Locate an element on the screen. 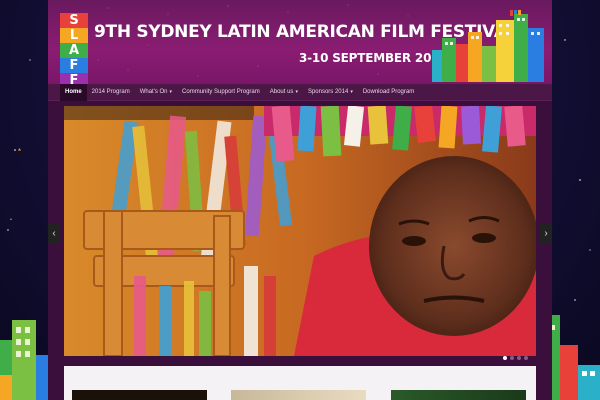  nav-item-whats-on: What's On ▾ is located at coordinates (156, 92).